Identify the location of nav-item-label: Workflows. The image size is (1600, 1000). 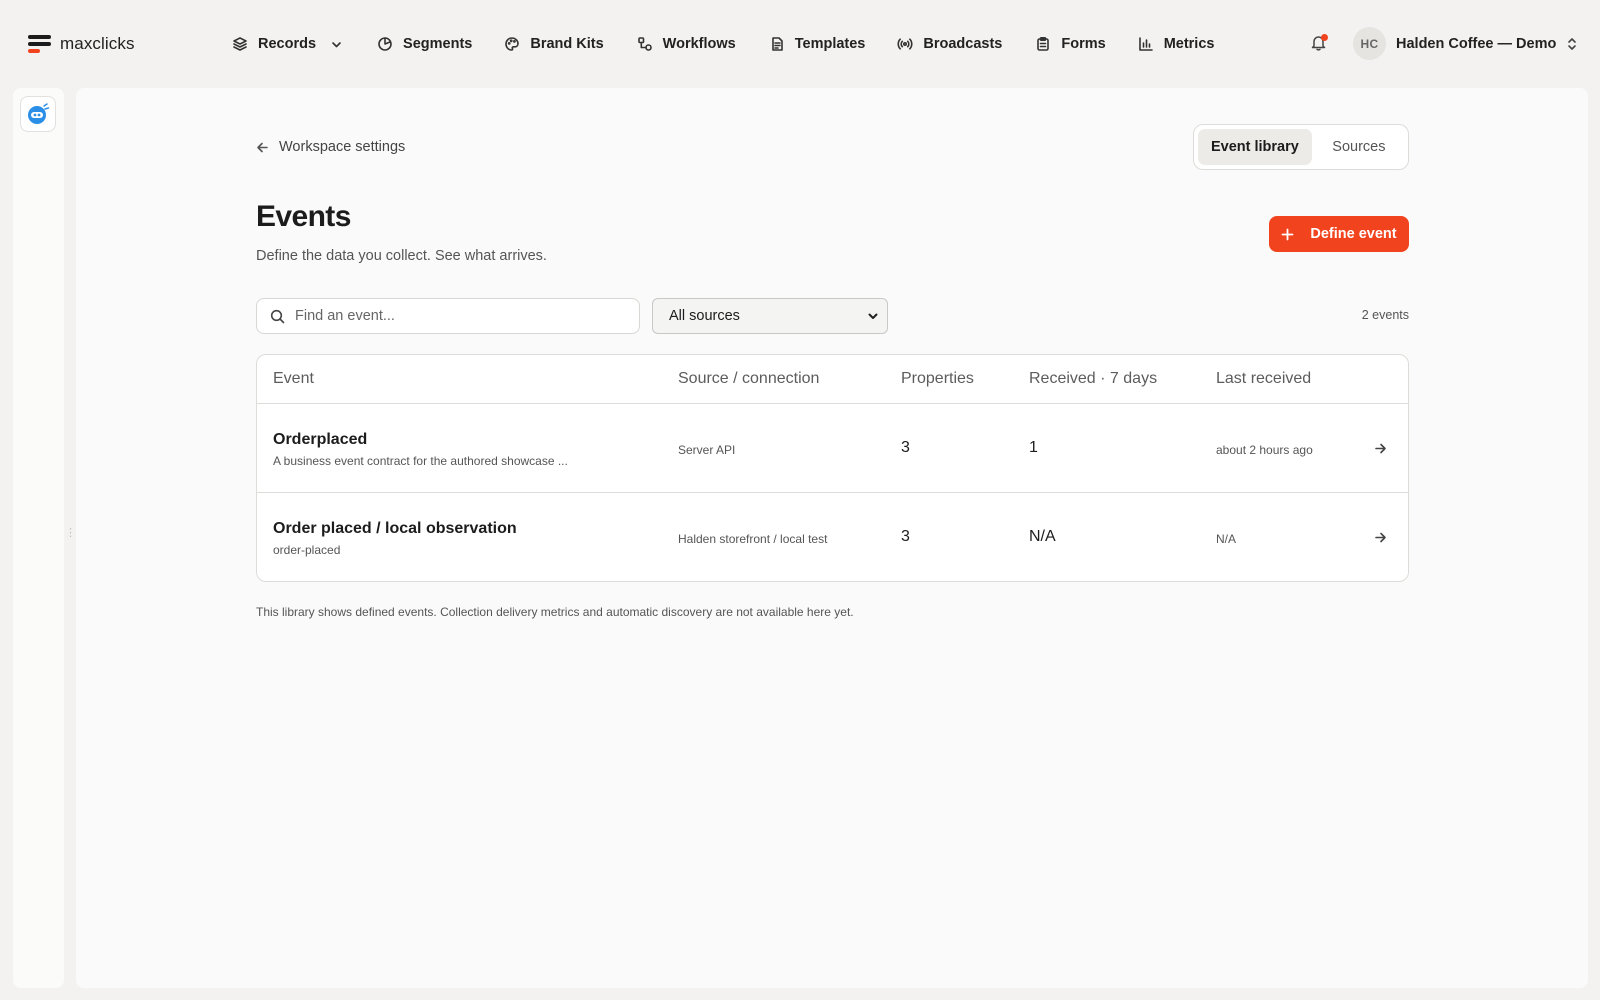
(699, 44).